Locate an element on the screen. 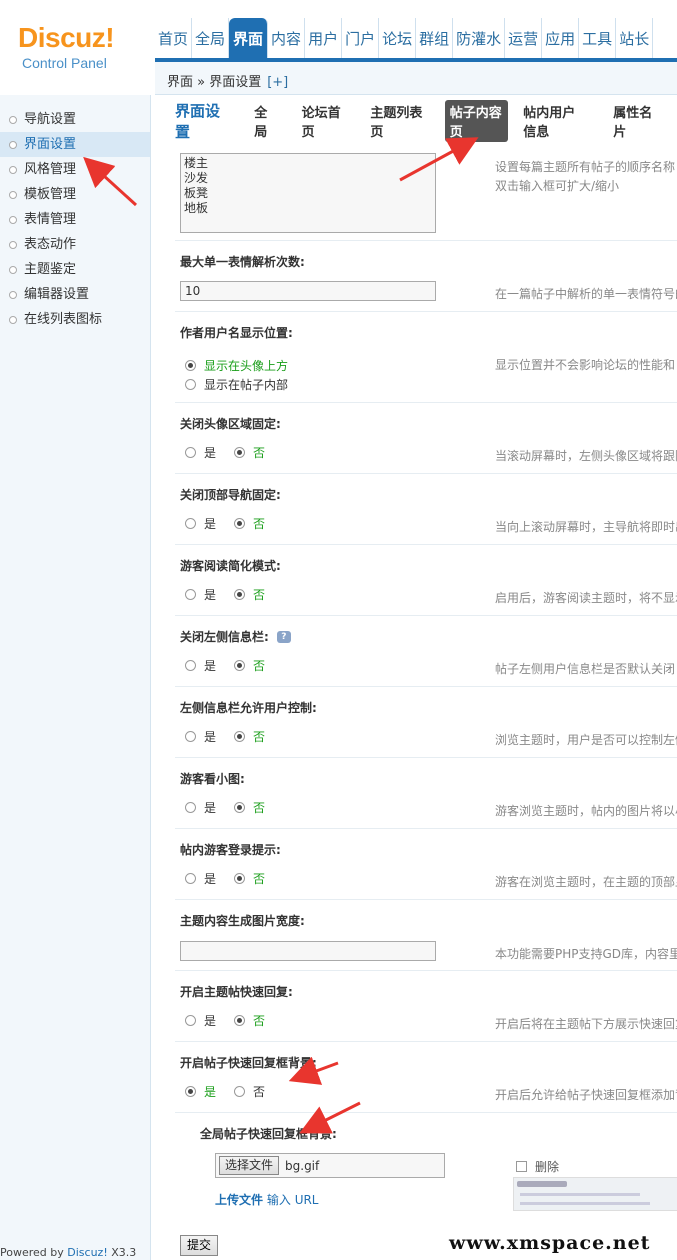 The height and width of the screenshot is (1260, 677). setting-label: 关闭头像区域固定: is located at coordinates (230, 423).